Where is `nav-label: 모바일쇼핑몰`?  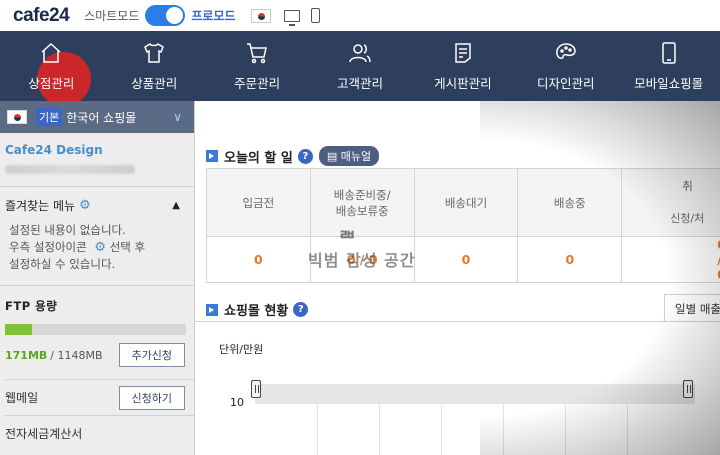
nav-label: 모바일쇼핑몰 is located at coordinates (669, 83).